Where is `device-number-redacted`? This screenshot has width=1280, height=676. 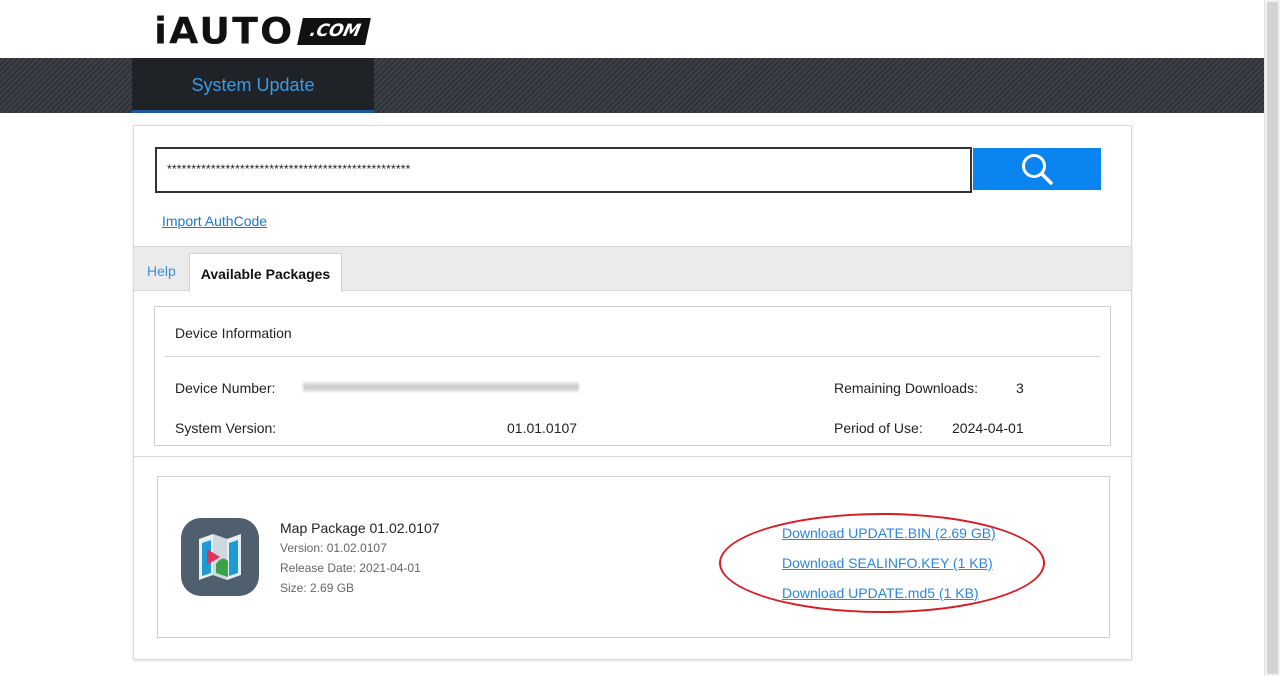 device-number-redacted is located at coordinates (441, 387).